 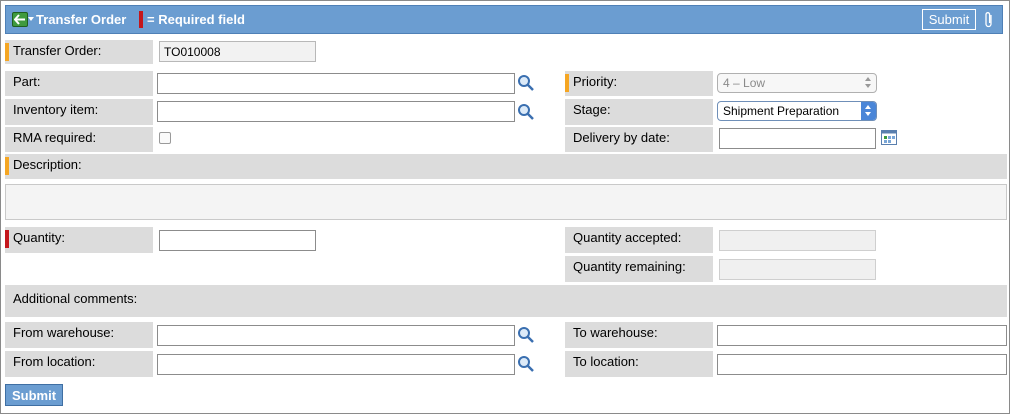 I want to click on quantity-remaining-label-text: Quantity remaining:, so click(x=629, y=266).